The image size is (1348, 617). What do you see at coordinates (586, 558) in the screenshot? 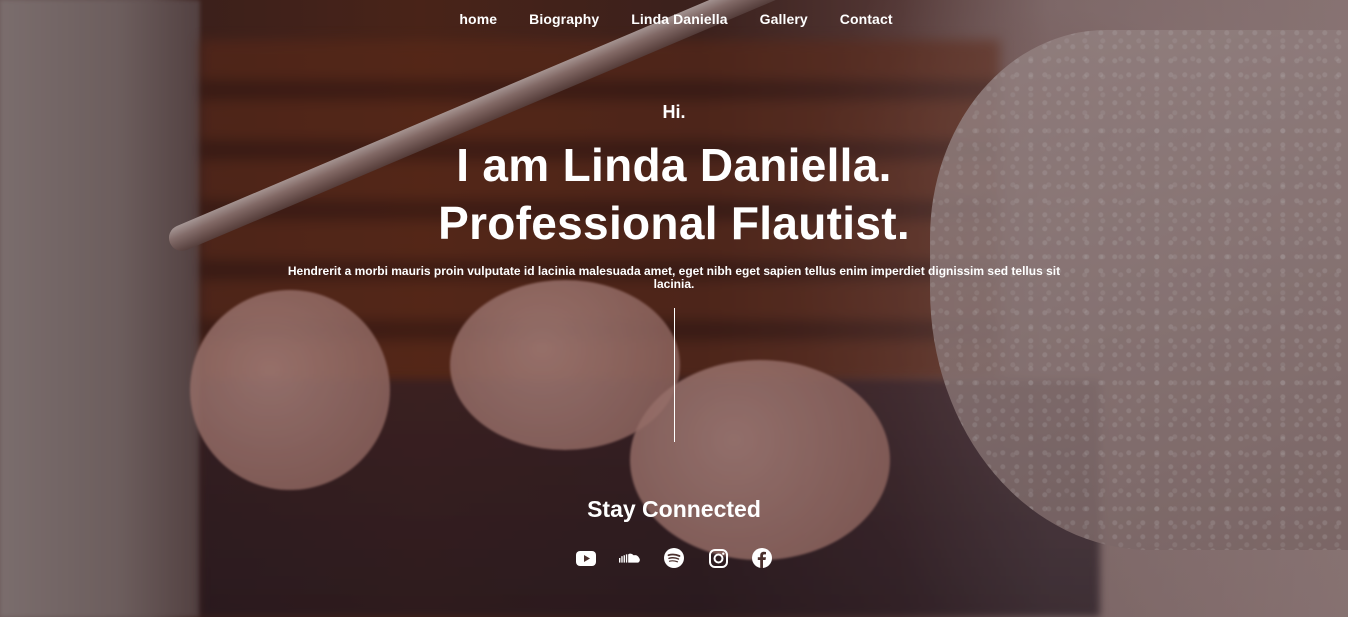
I see `youtube-icon` at bounding box center [586, 558].